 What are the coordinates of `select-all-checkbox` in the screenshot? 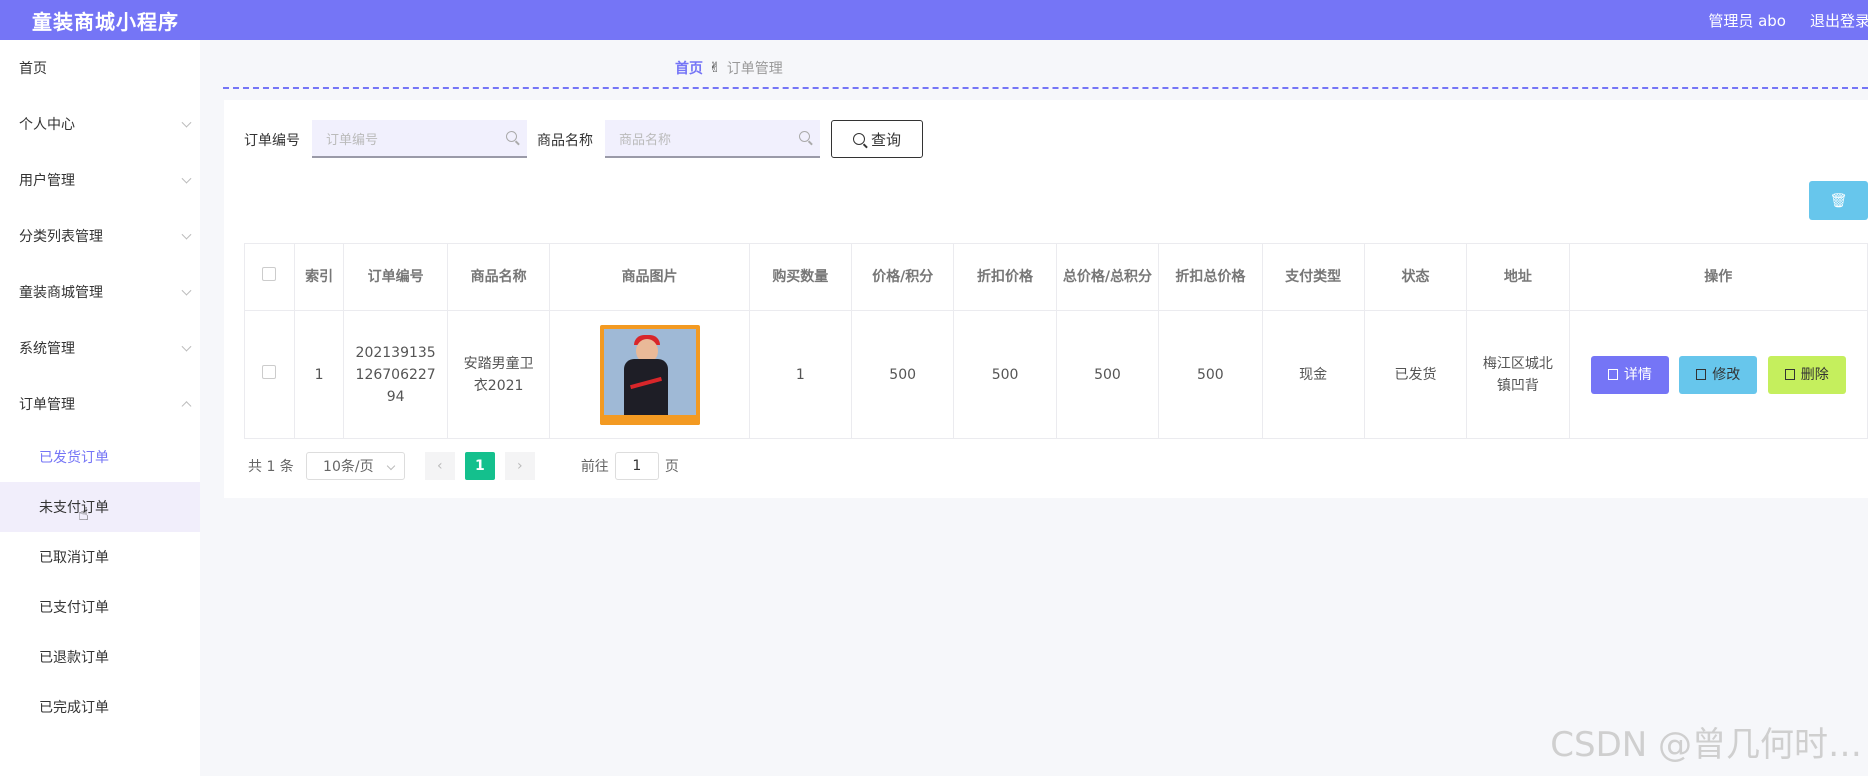 It's located at (269, 274).